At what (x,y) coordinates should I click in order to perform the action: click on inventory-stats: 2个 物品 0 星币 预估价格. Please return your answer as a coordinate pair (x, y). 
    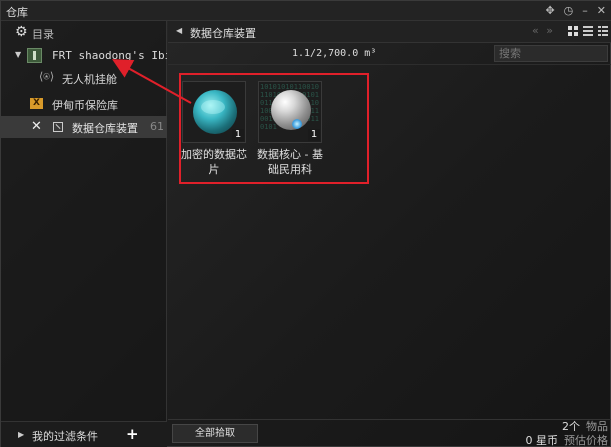
    Looking at the image, I should click on (567, 433).